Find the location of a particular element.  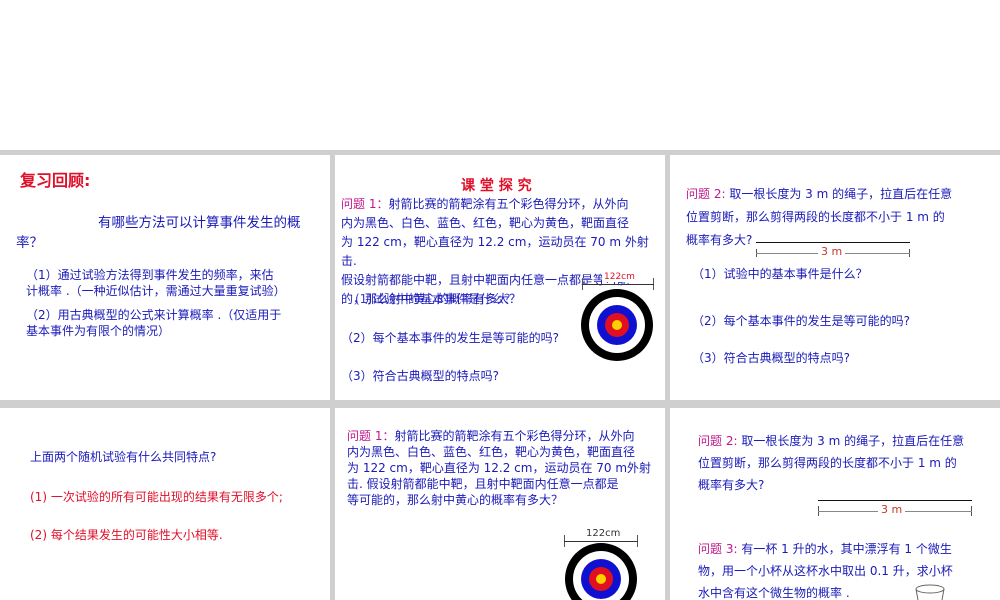

slide-title: 复习回顾: is located at coordinates (55, 180).